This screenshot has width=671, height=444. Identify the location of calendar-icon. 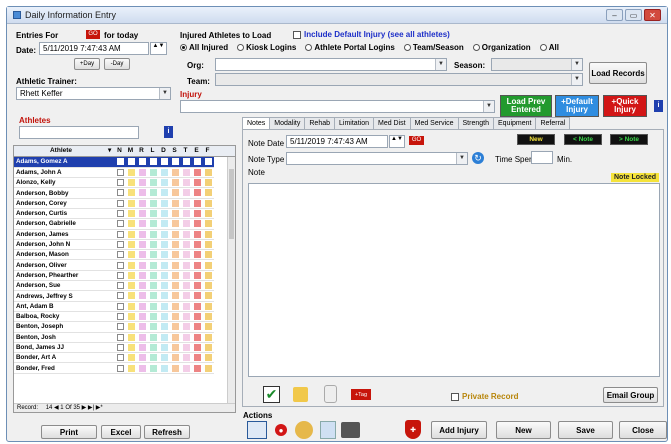
(257, 430).